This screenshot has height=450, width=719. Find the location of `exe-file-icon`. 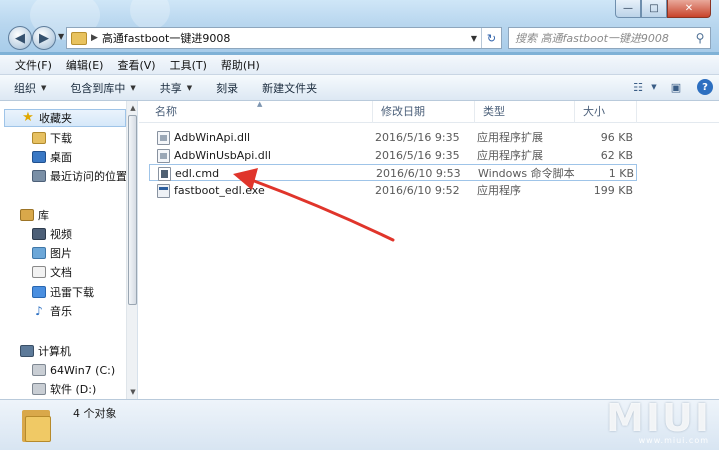

exe-file-icon is located at coordinates (163, 190).